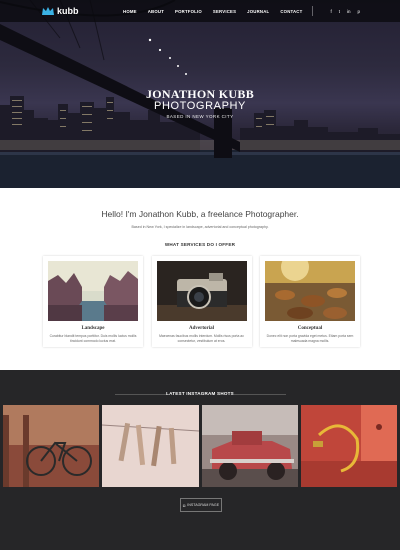  Describe the element at coordinates (201, 291) in the screenshot. I see `camera-image` at that location.